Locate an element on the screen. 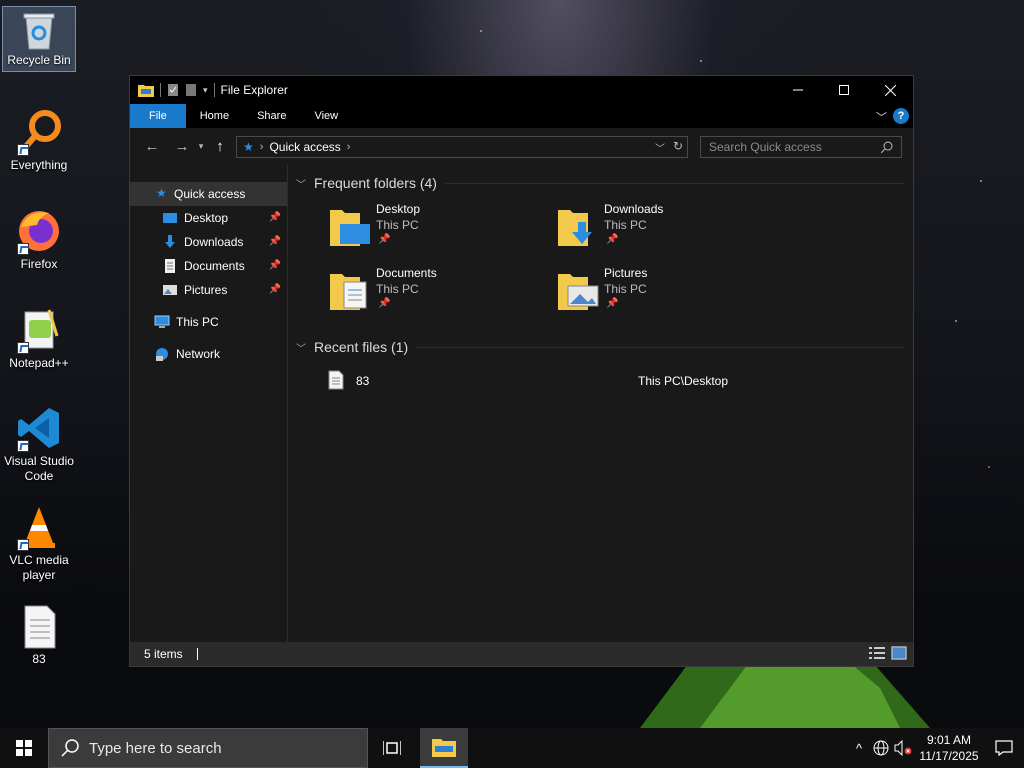 The width and height of the screenshot is (1024, 768). large-icons-view-icon is located at coordinates (899, 653).